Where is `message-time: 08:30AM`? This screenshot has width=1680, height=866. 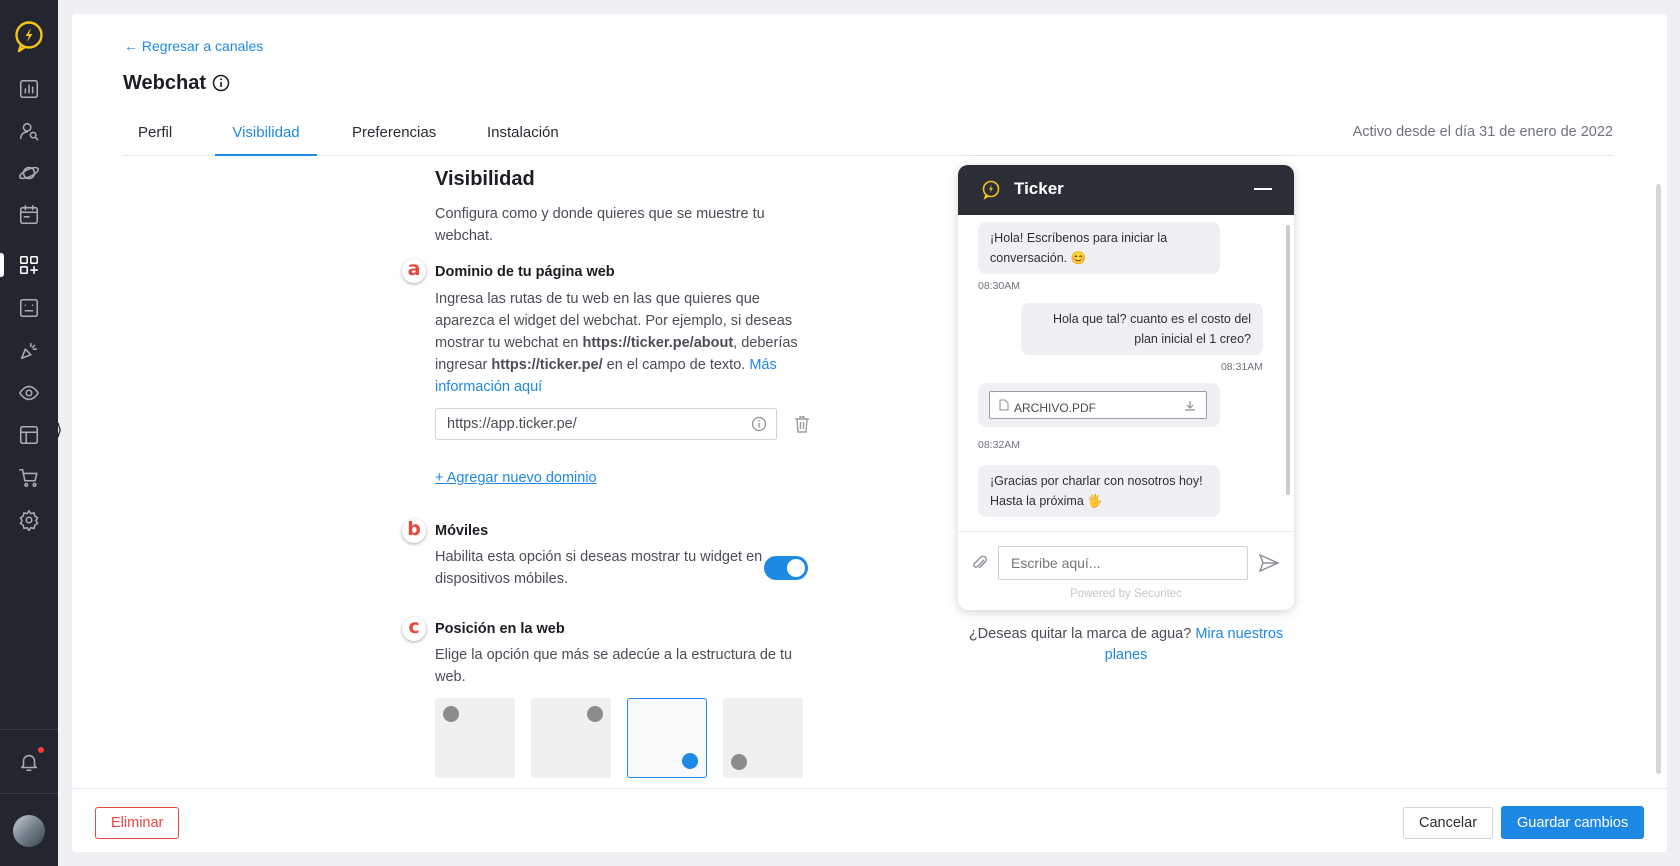 message-time: 08:30AM is located at coordinates (999, 286).